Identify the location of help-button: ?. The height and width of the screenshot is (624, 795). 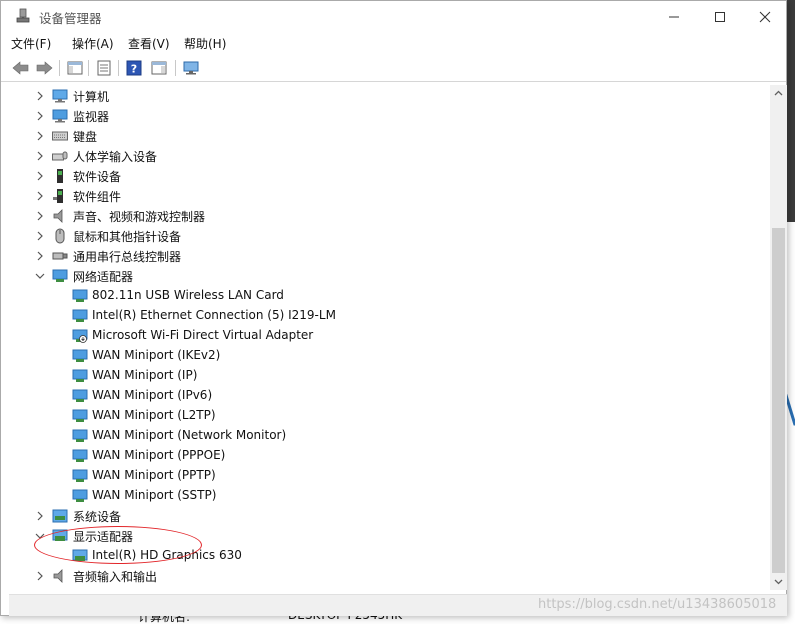
(134, 68).